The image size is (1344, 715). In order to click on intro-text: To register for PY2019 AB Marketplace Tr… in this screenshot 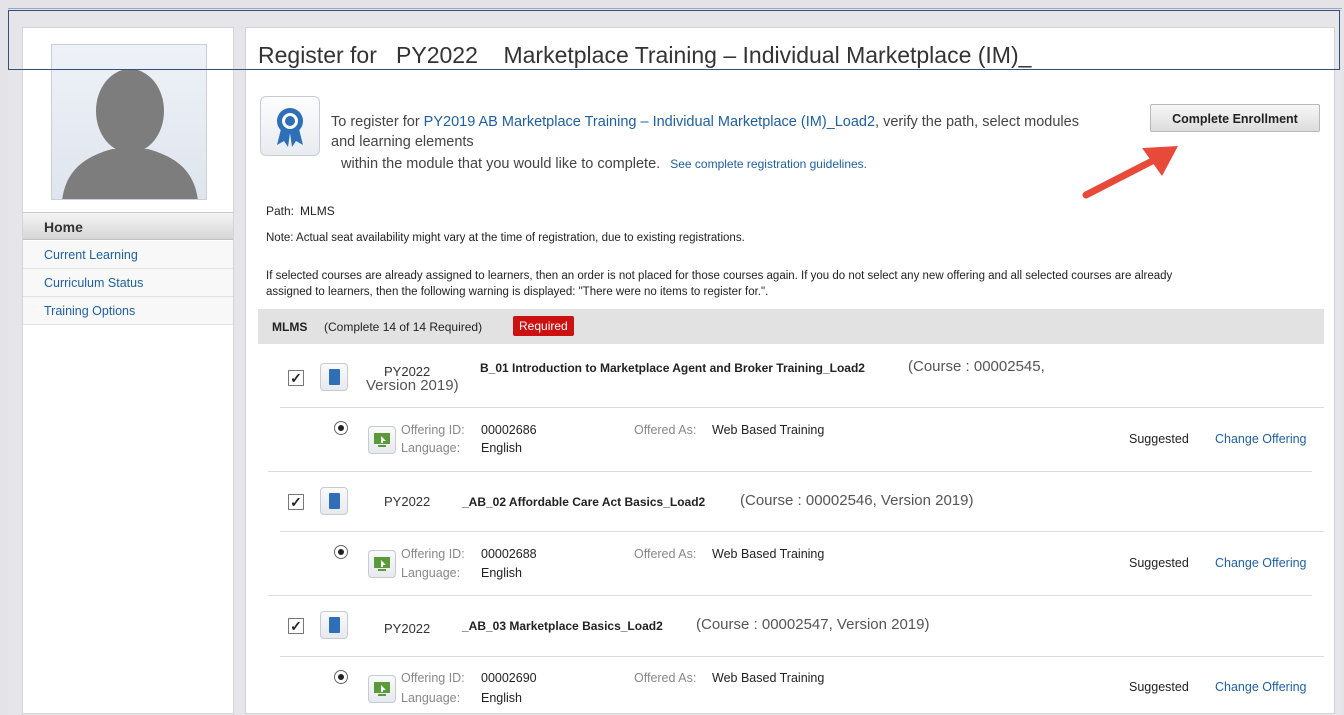, I will do `click(716, 132)`.